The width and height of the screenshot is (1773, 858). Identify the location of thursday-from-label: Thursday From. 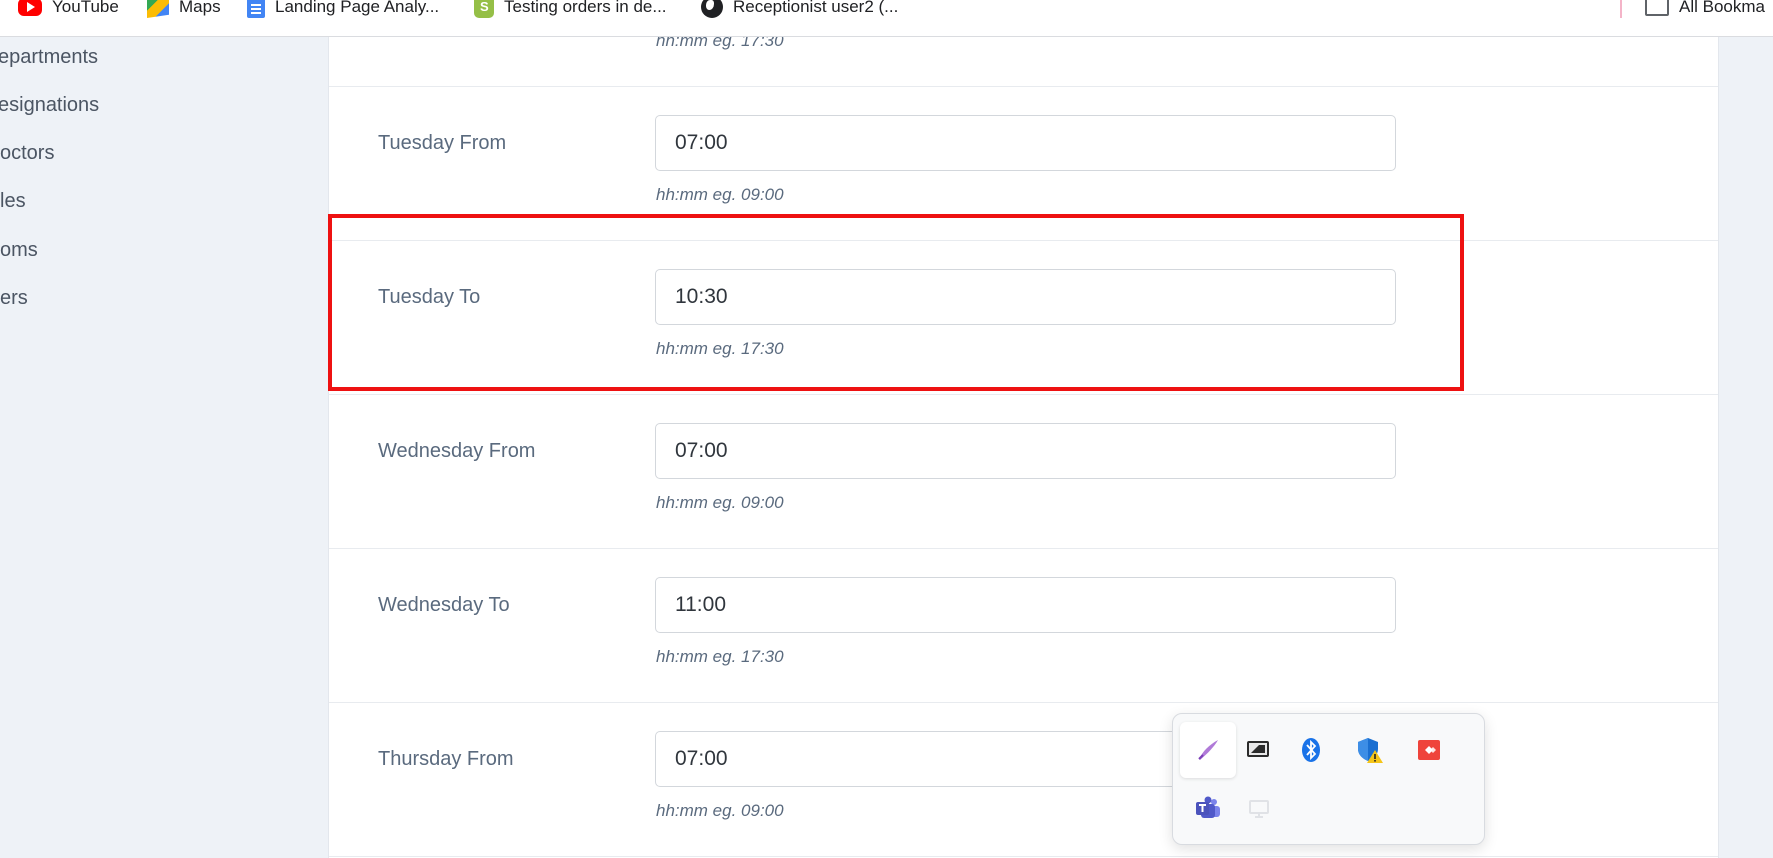
(446, 759).